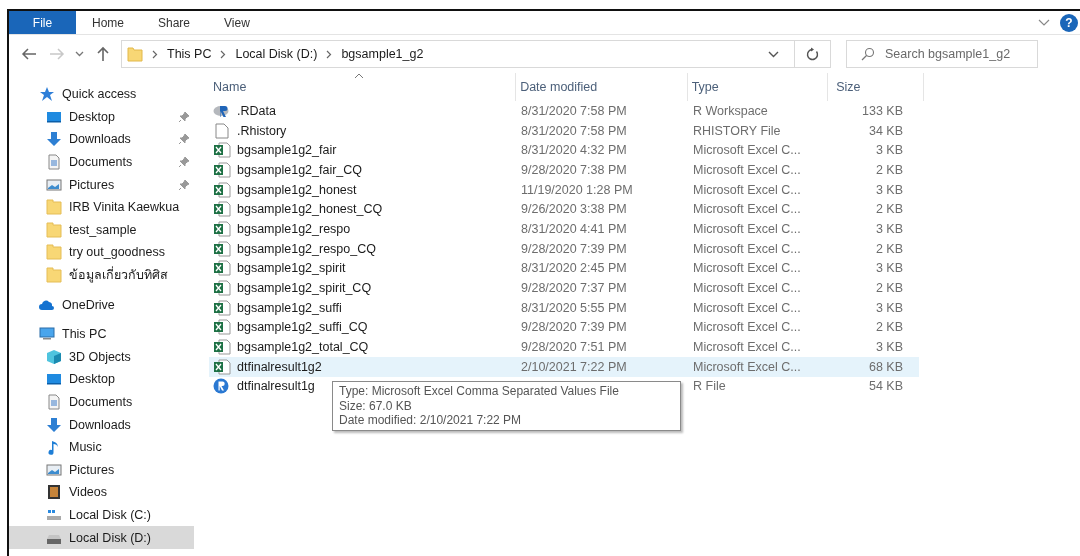  I want to click on tooltip-text: Date modified: 2/10/2021 7:22 PM, so click(431, 420).